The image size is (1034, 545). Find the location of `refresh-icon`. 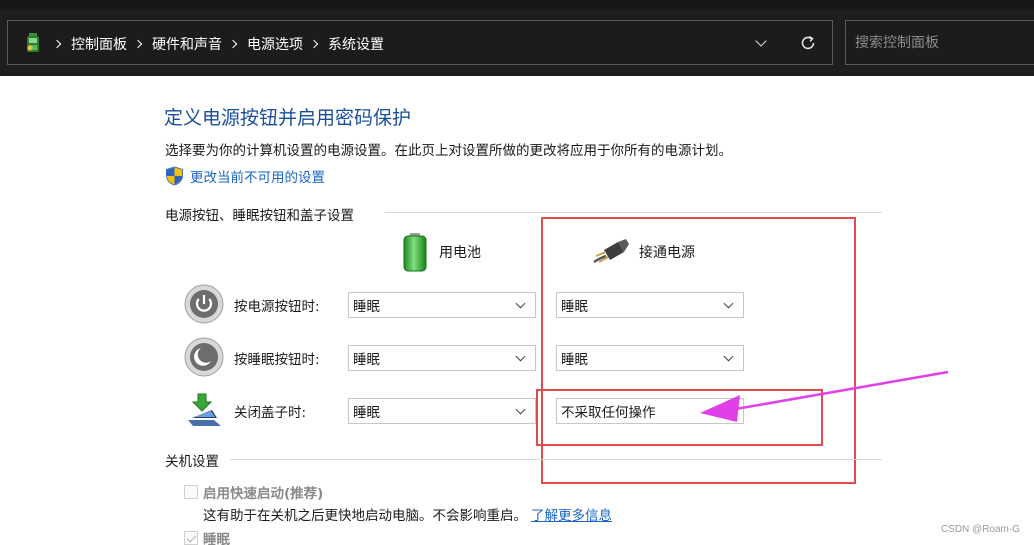

refresh-icon is located at coordinates (808, 42).